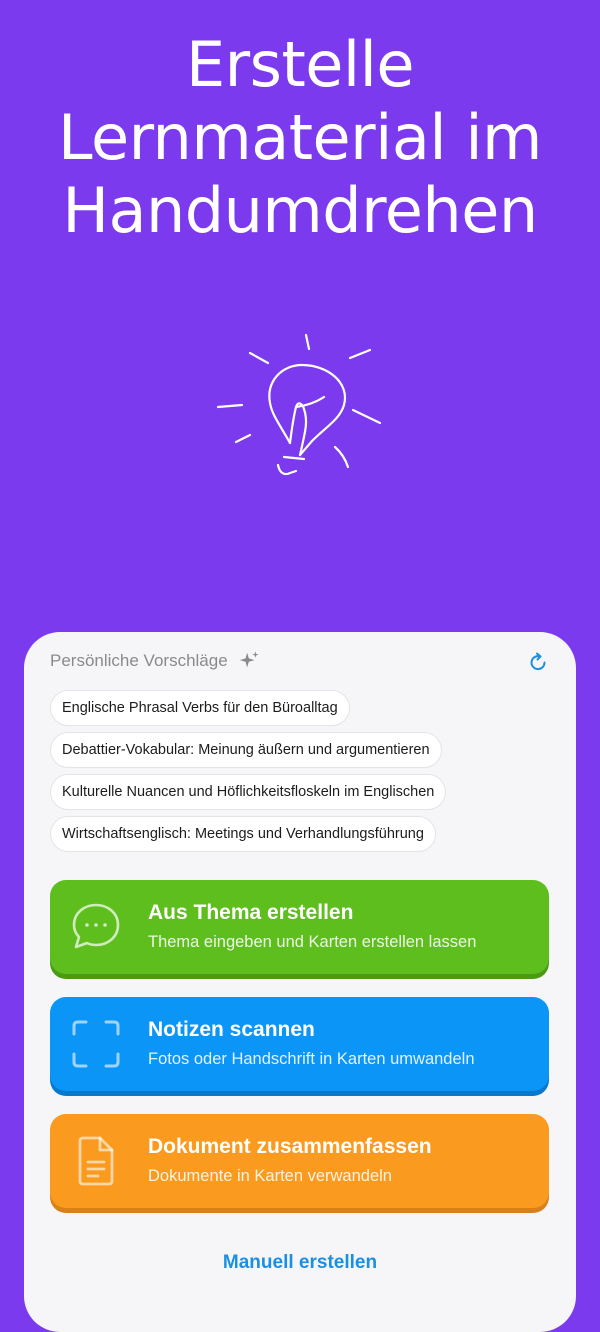 Image resolution: width=600 pixels, height=1332 pixels. What do you see at coordinates (299, 404) in the screenshot?
I see `lightbulb-icon` at bounding box center [299, 404].